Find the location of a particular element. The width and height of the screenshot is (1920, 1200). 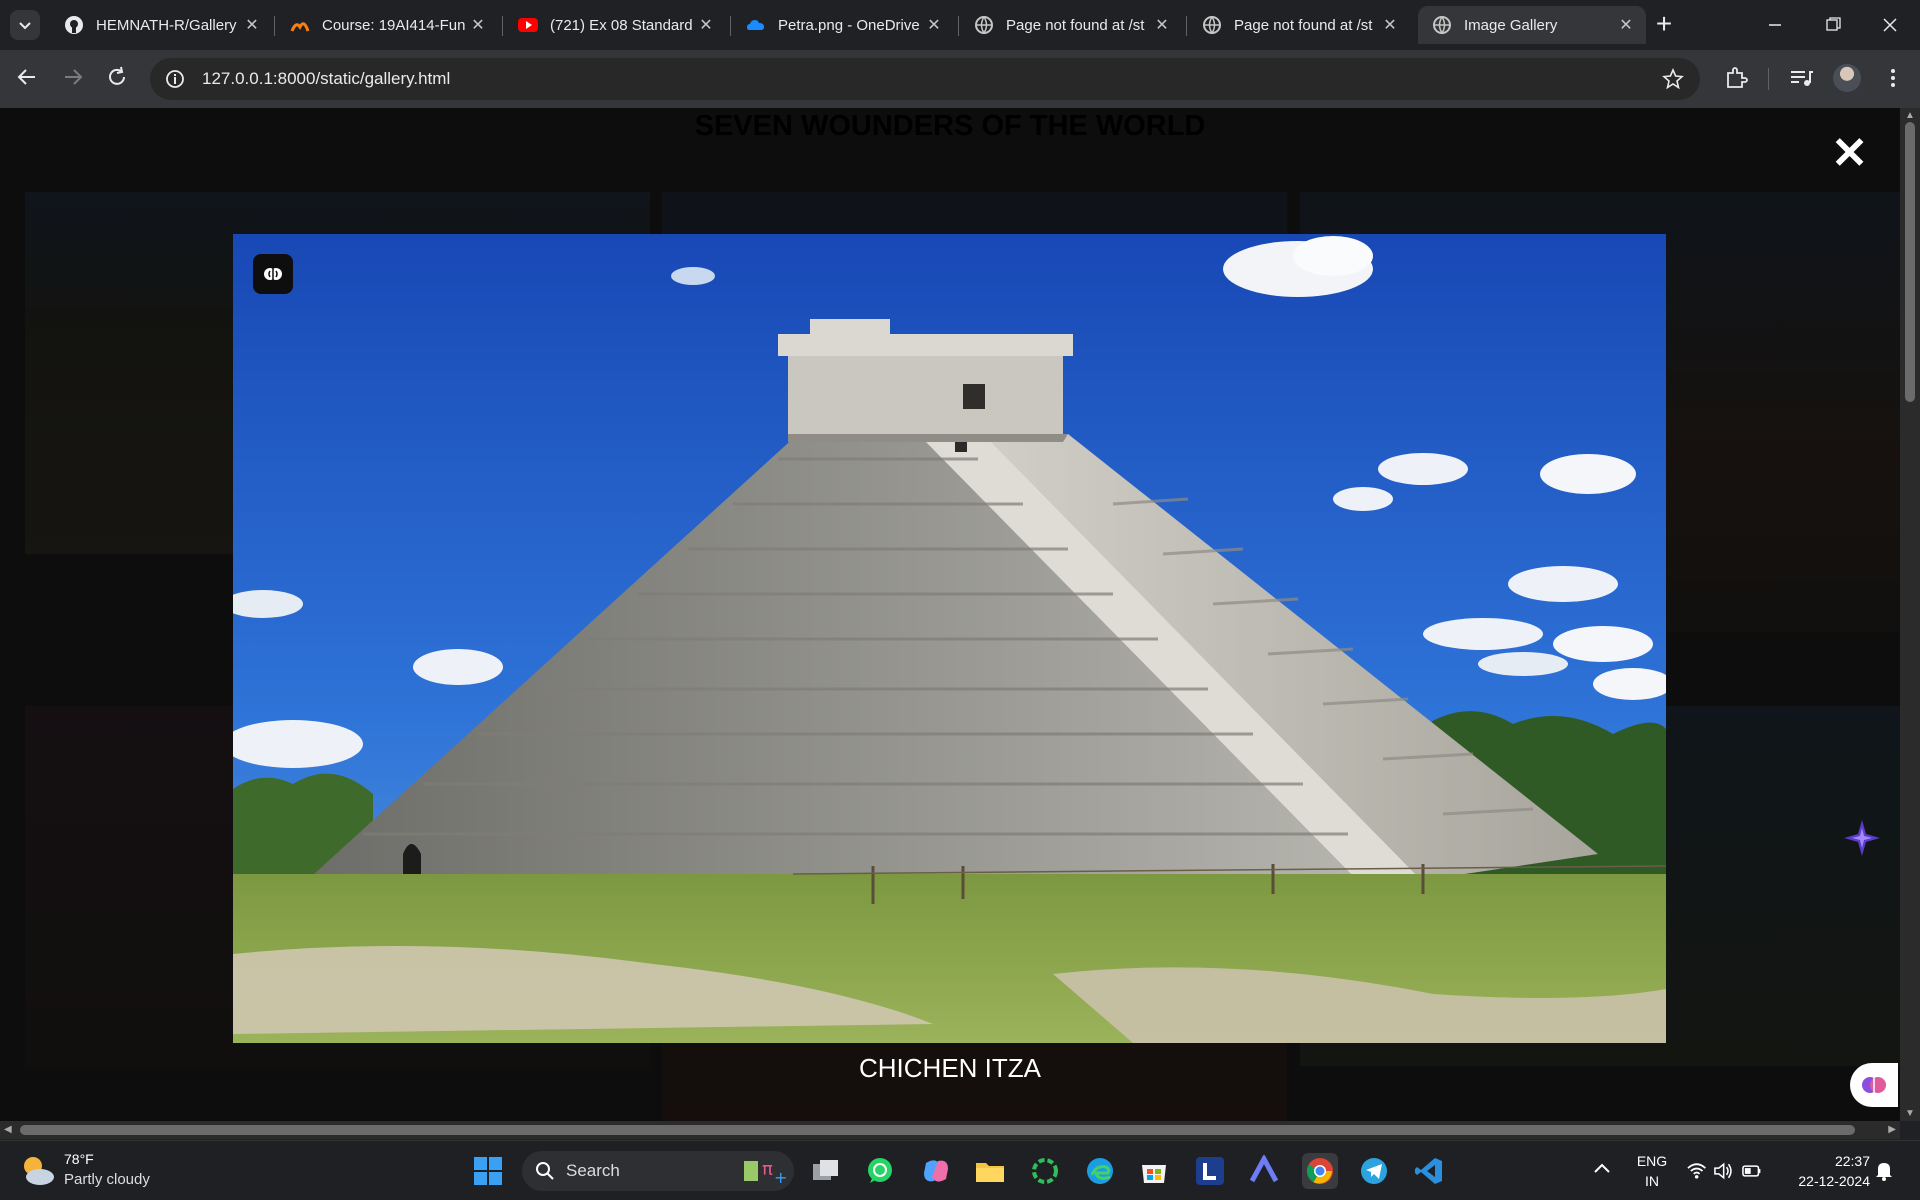

system-tray-quick-settings is located at coordinates (1724, 1171).